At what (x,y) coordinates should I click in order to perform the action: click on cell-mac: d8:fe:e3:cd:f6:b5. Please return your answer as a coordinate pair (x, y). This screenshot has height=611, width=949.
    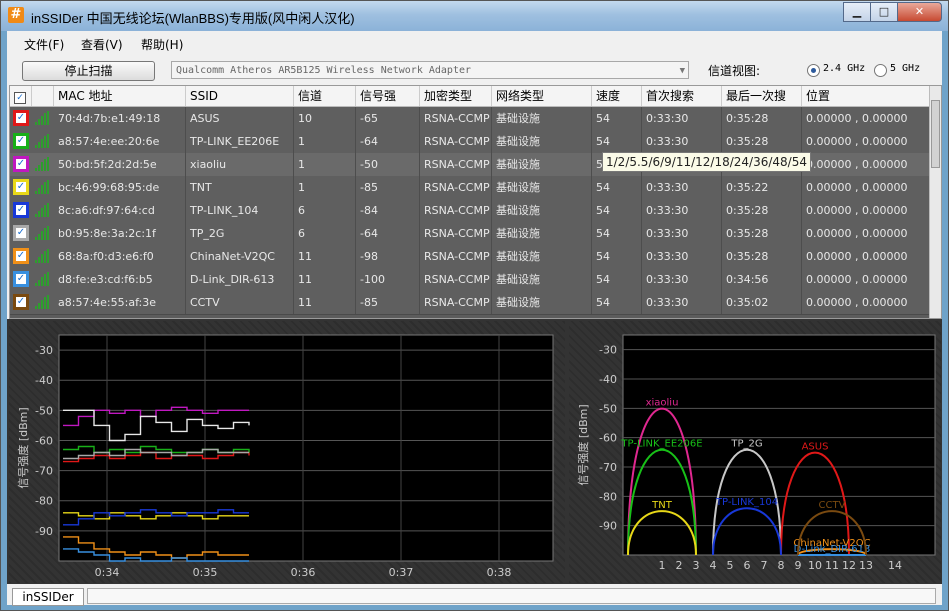
    Looking at the image, I should click on (120, 279).